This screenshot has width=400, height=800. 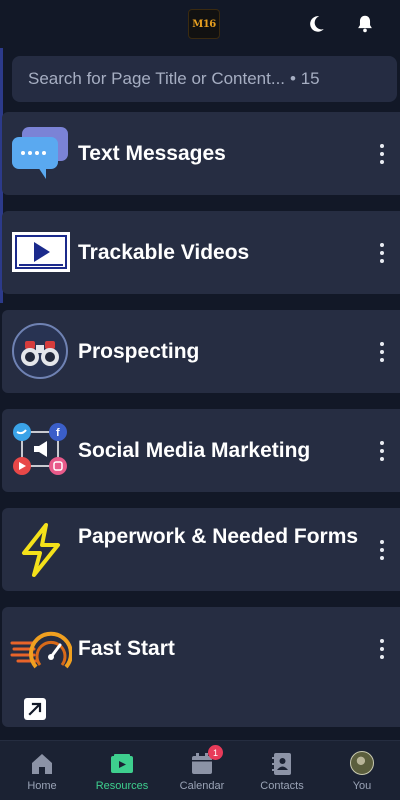 I want to click on resource-card-trackable-videos: Trackable Videos, so click(x=201, y=252).